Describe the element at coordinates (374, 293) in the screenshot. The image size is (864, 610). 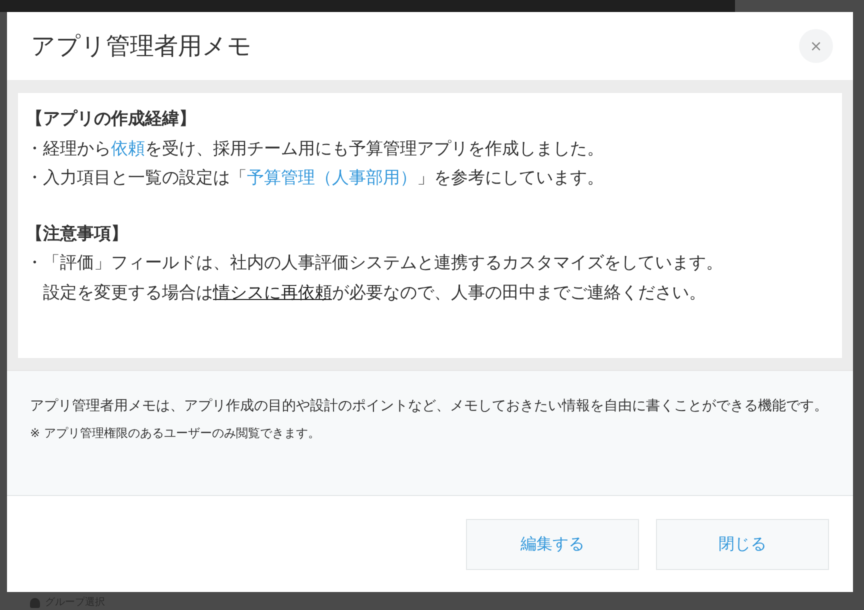
I see `memo-line: 設定を変更する場合は情シスに再依頼が必要なので、人事の田中までご連絡ください。` at that location.